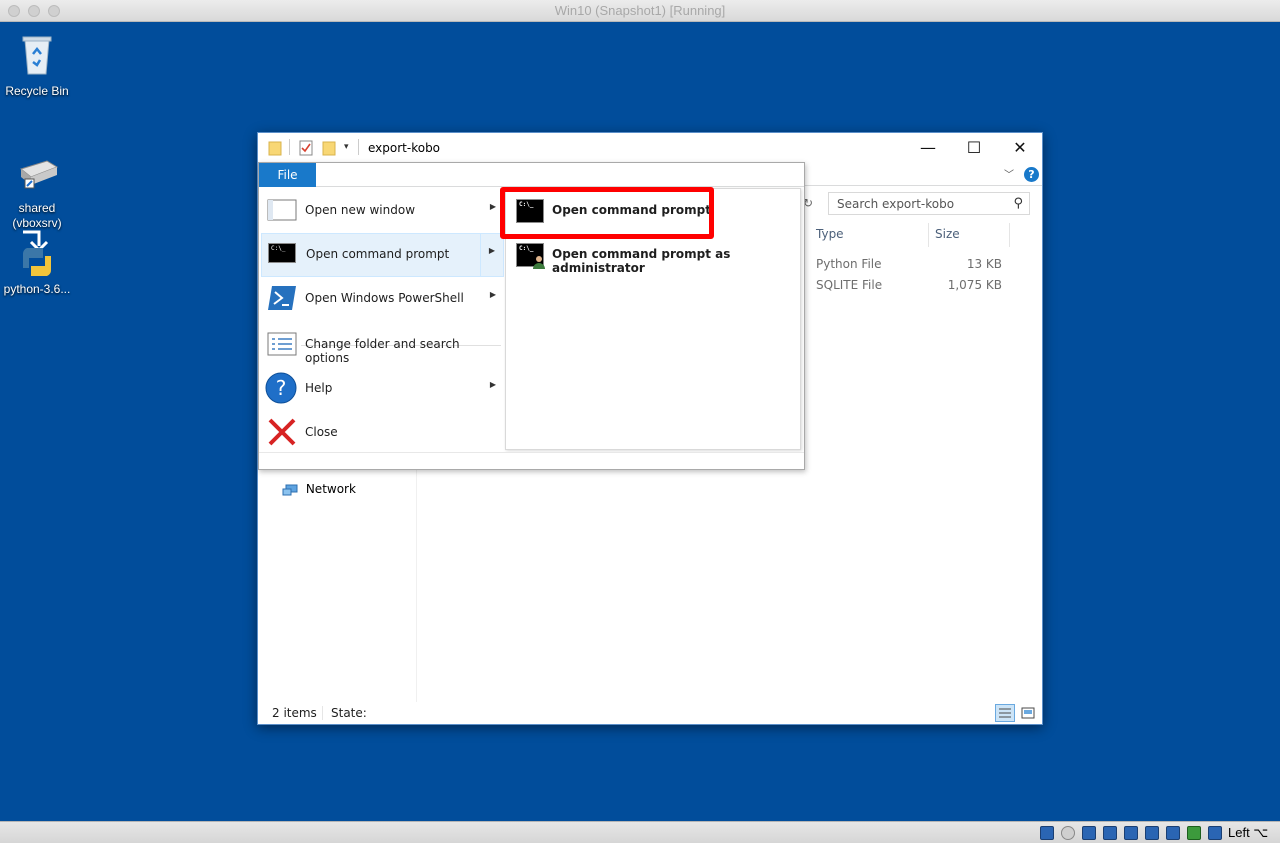  What do you see at coordinates (974, 148) in the screenshot?
I see `maximize-button: ☐` at bounding box center [974, 148].